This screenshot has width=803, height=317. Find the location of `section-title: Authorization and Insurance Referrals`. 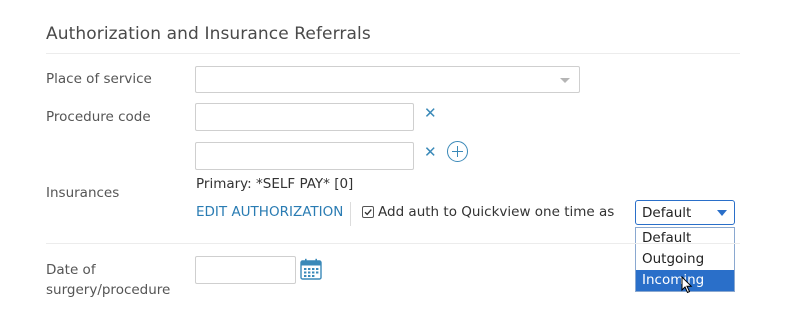

section-title: Authorization and Insurance Referrals is located at coordinates (208, 34).